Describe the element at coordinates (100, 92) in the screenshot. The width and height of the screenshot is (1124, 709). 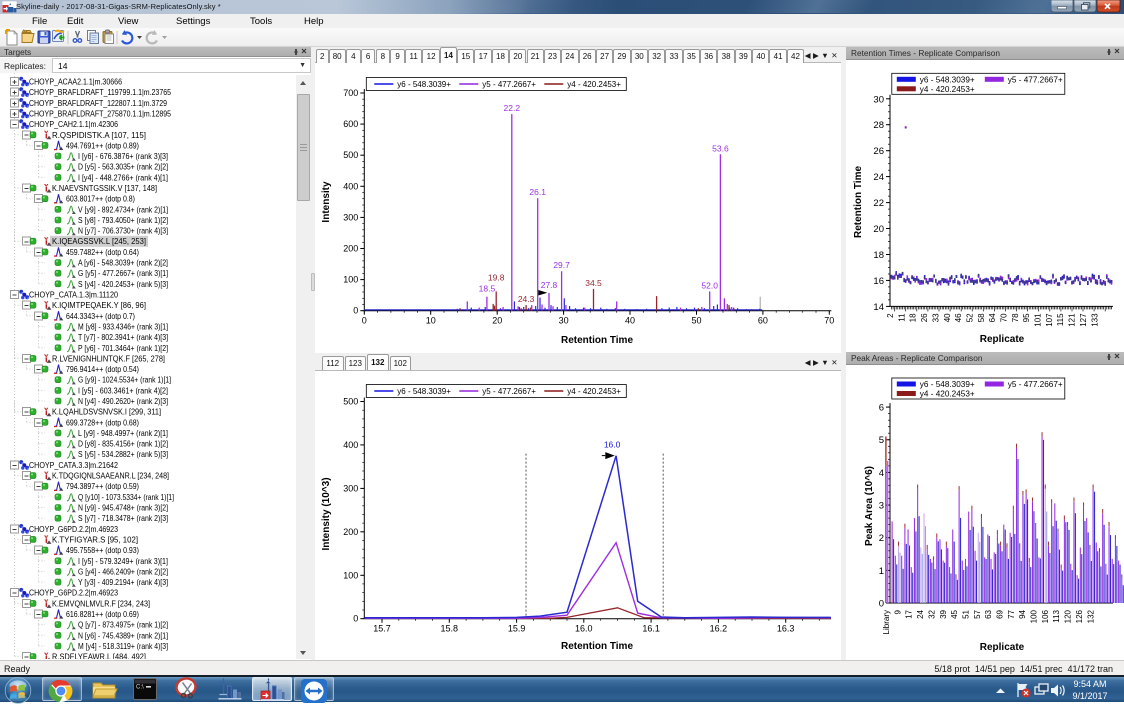
I see `svg-text:CHOYP_BRAFLDRAFT_119799.1.1|m.: CHOYP_BRAFLDRAFT_119799.1.1|m.23765` at that location.